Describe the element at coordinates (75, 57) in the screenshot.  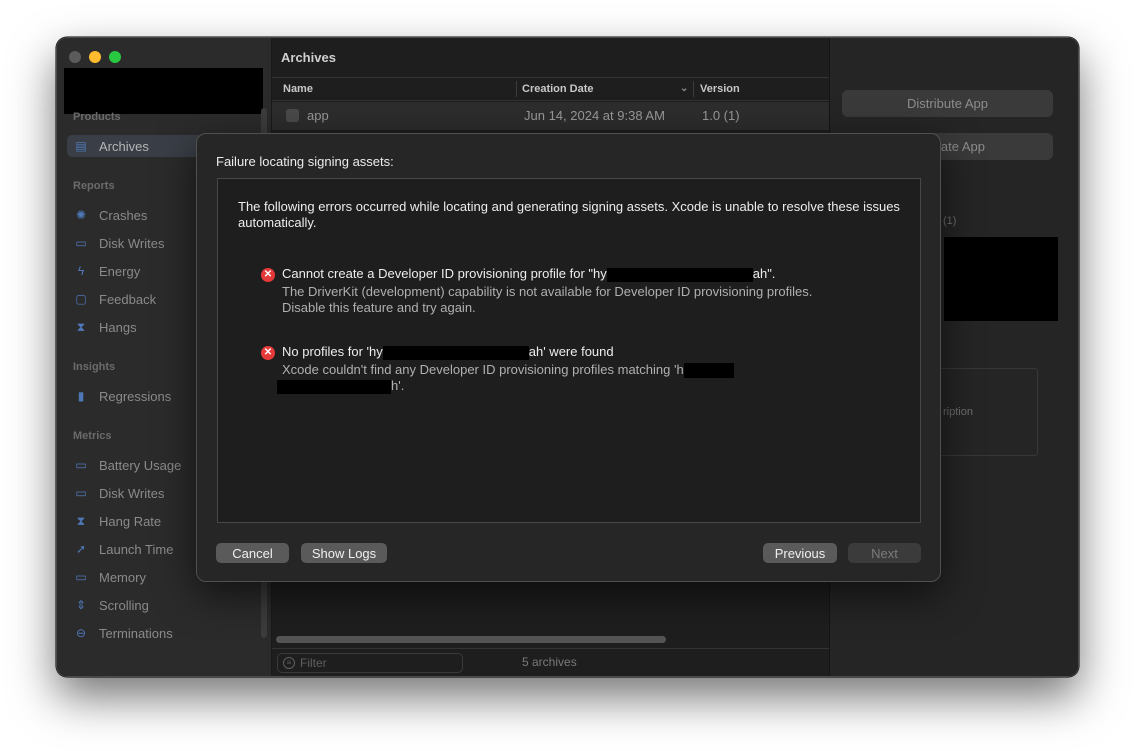
I see `close-window-button` at that location.